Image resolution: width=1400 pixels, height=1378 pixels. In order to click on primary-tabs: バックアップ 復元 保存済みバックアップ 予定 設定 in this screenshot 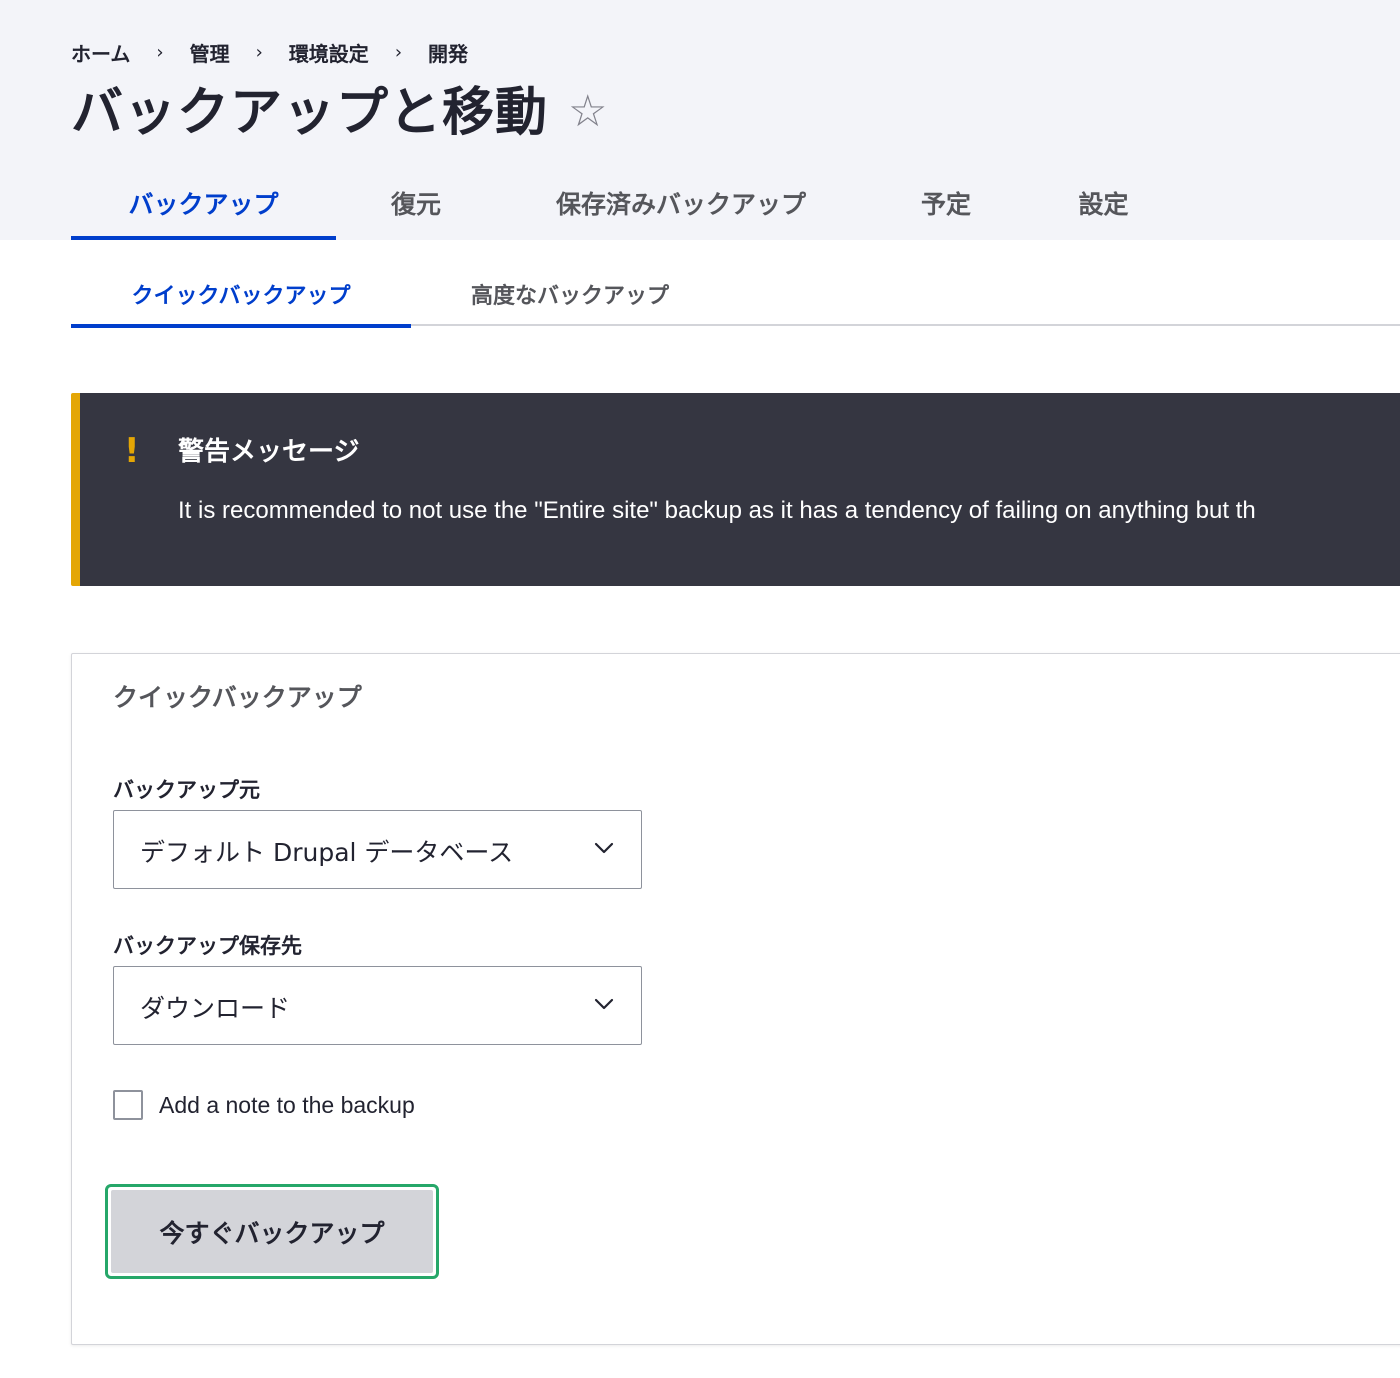, I will do `click(626, 202)`.